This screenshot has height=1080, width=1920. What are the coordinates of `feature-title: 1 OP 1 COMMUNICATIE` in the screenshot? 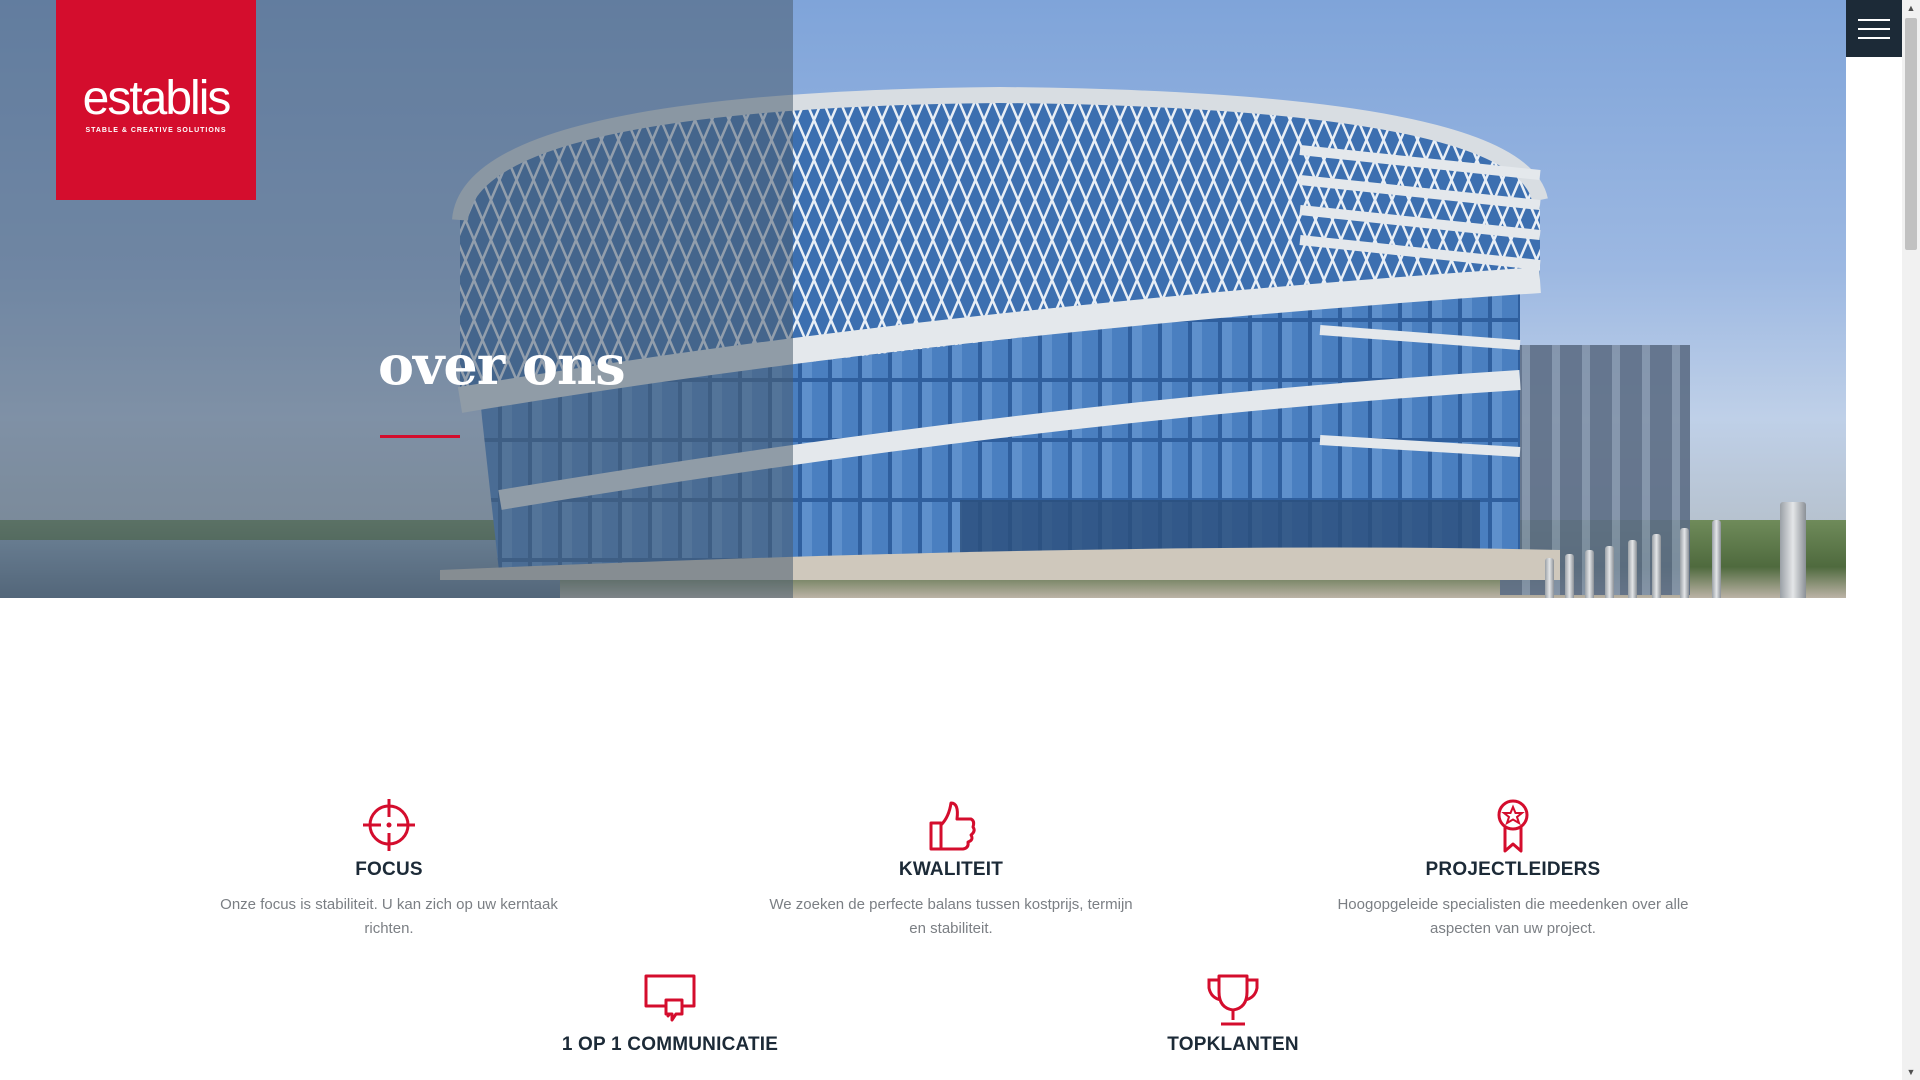 It's located at (670, 1044).